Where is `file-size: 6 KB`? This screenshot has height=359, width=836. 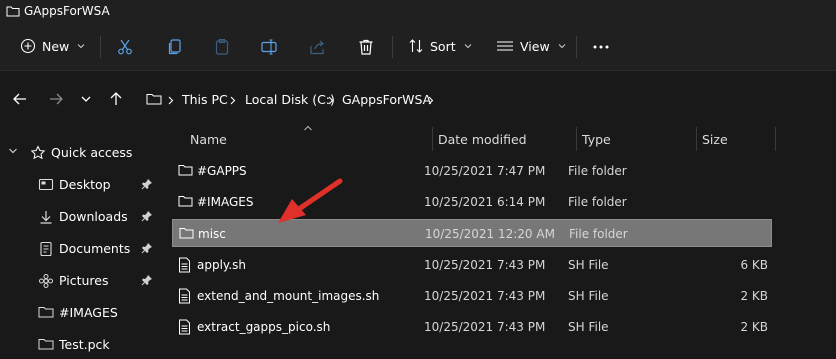 file-size: 6 KB is located at coordinates (754, 265).